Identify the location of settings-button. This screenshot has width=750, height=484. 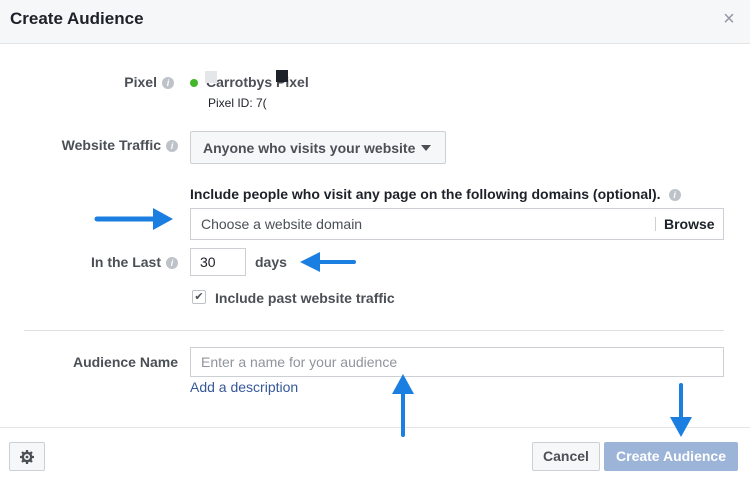
(27, 456).